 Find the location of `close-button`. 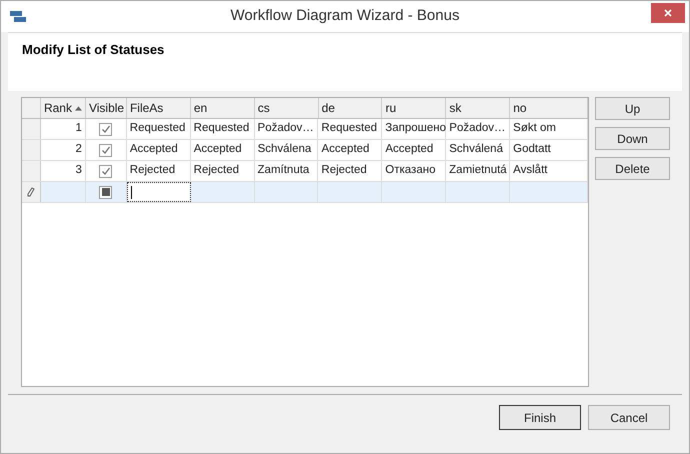

close-button is located at coordinates (668, 12).